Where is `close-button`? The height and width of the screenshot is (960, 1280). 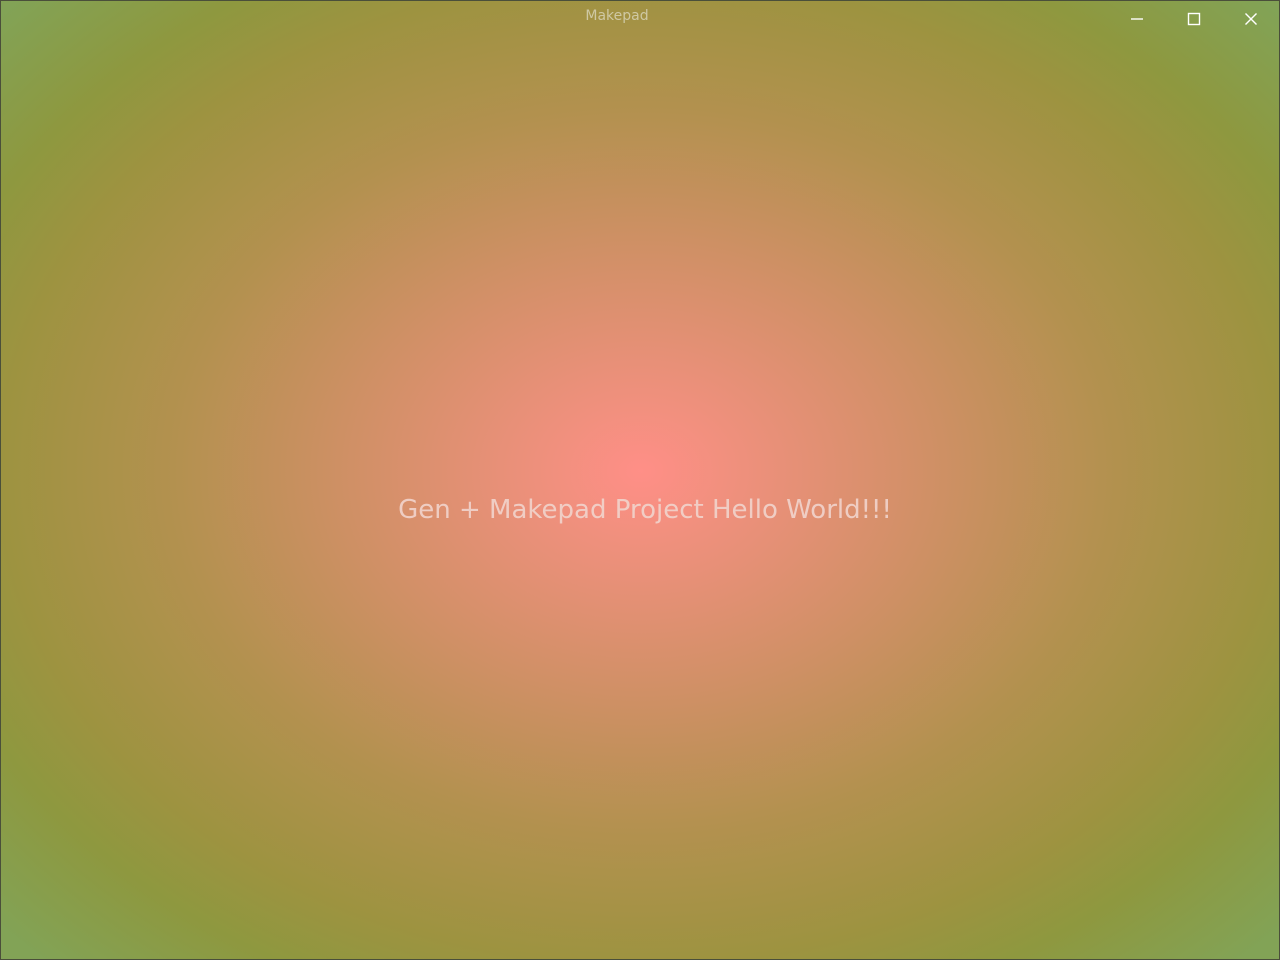 close-button is located at coordinates (1250, 19).